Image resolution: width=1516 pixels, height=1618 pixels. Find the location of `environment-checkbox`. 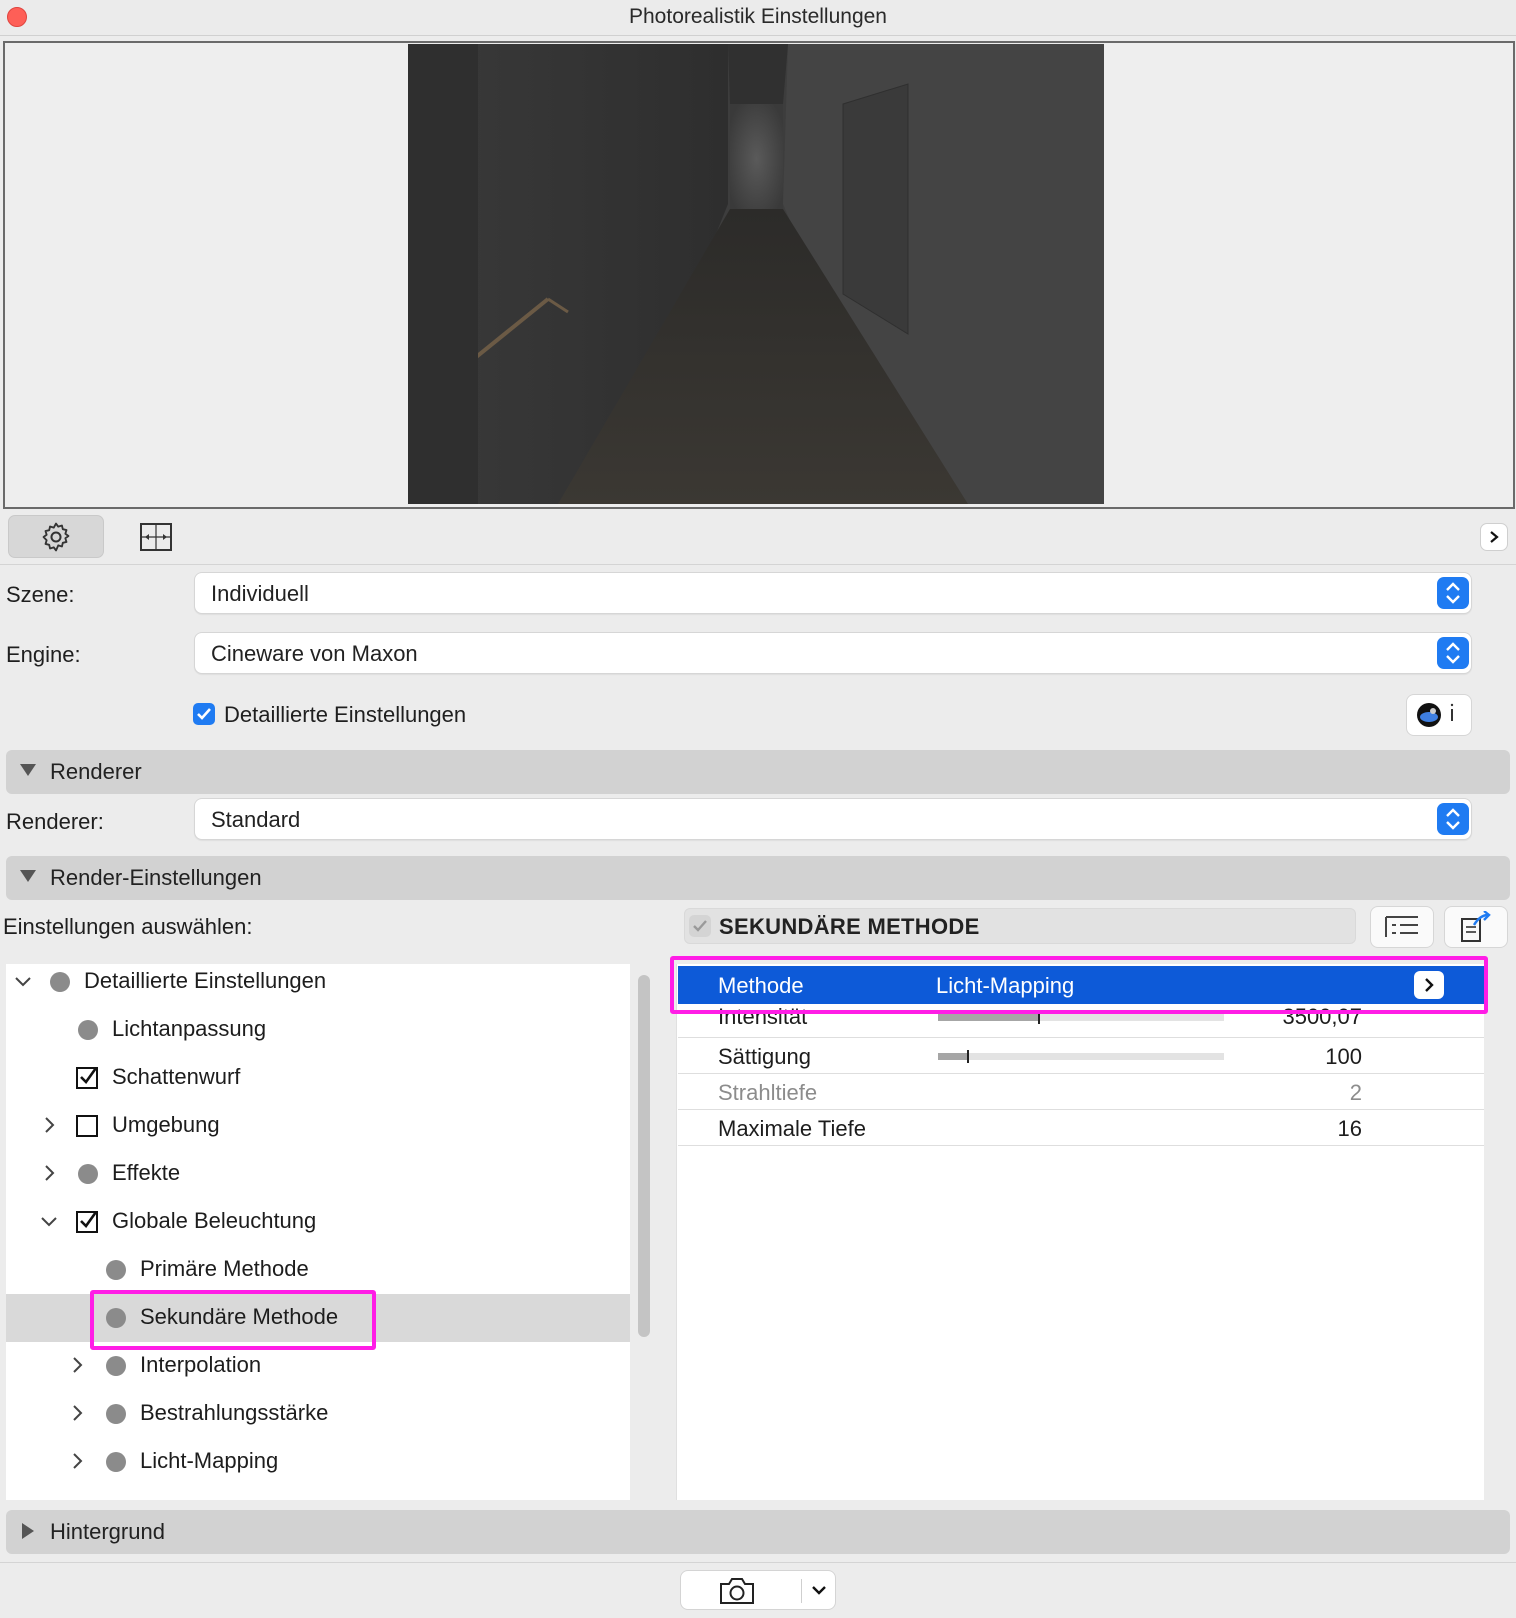

environment-checkbox is located at coordinates (87, 1126).